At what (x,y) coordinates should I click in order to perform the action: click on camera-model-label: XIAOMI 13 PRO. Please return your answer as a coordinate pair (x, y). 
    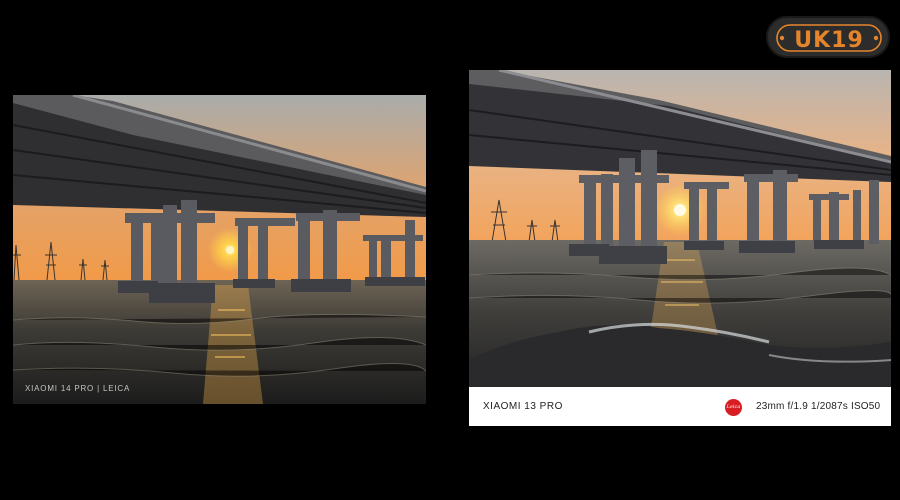
    Looking at the image, I should click on (523, 406).